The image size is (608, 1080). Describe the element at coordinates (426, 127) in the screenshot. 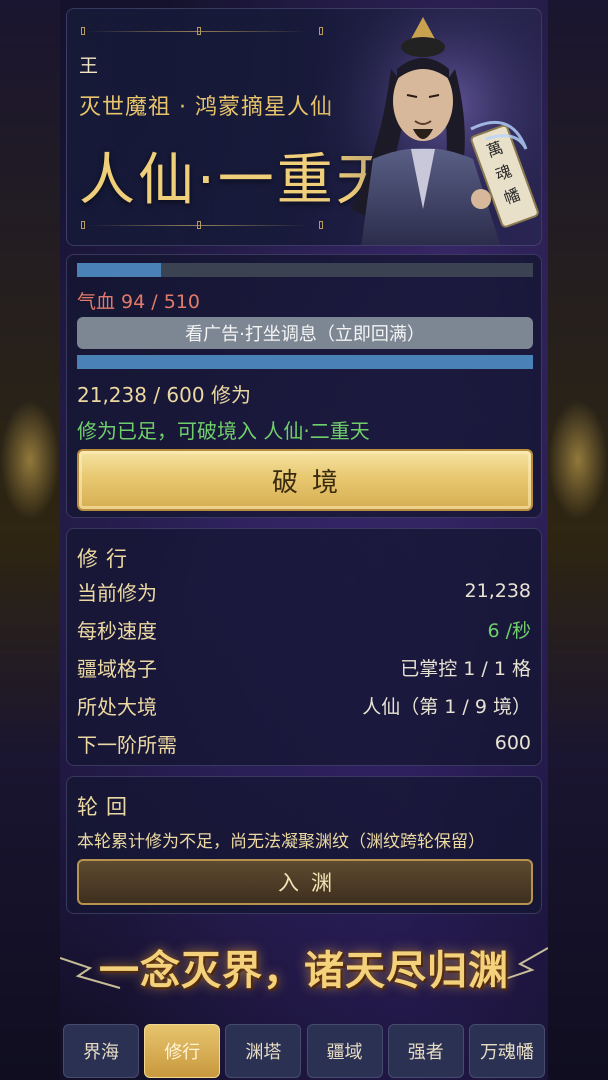

I see `character-portrait: 萬 魂 幡` at that location.